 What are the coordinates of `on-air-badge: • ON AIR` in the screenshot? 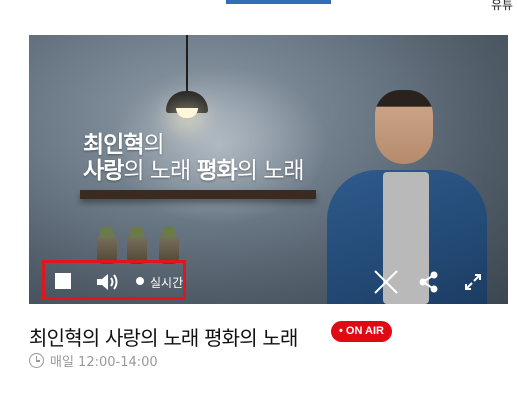 It's located at (361, 331).